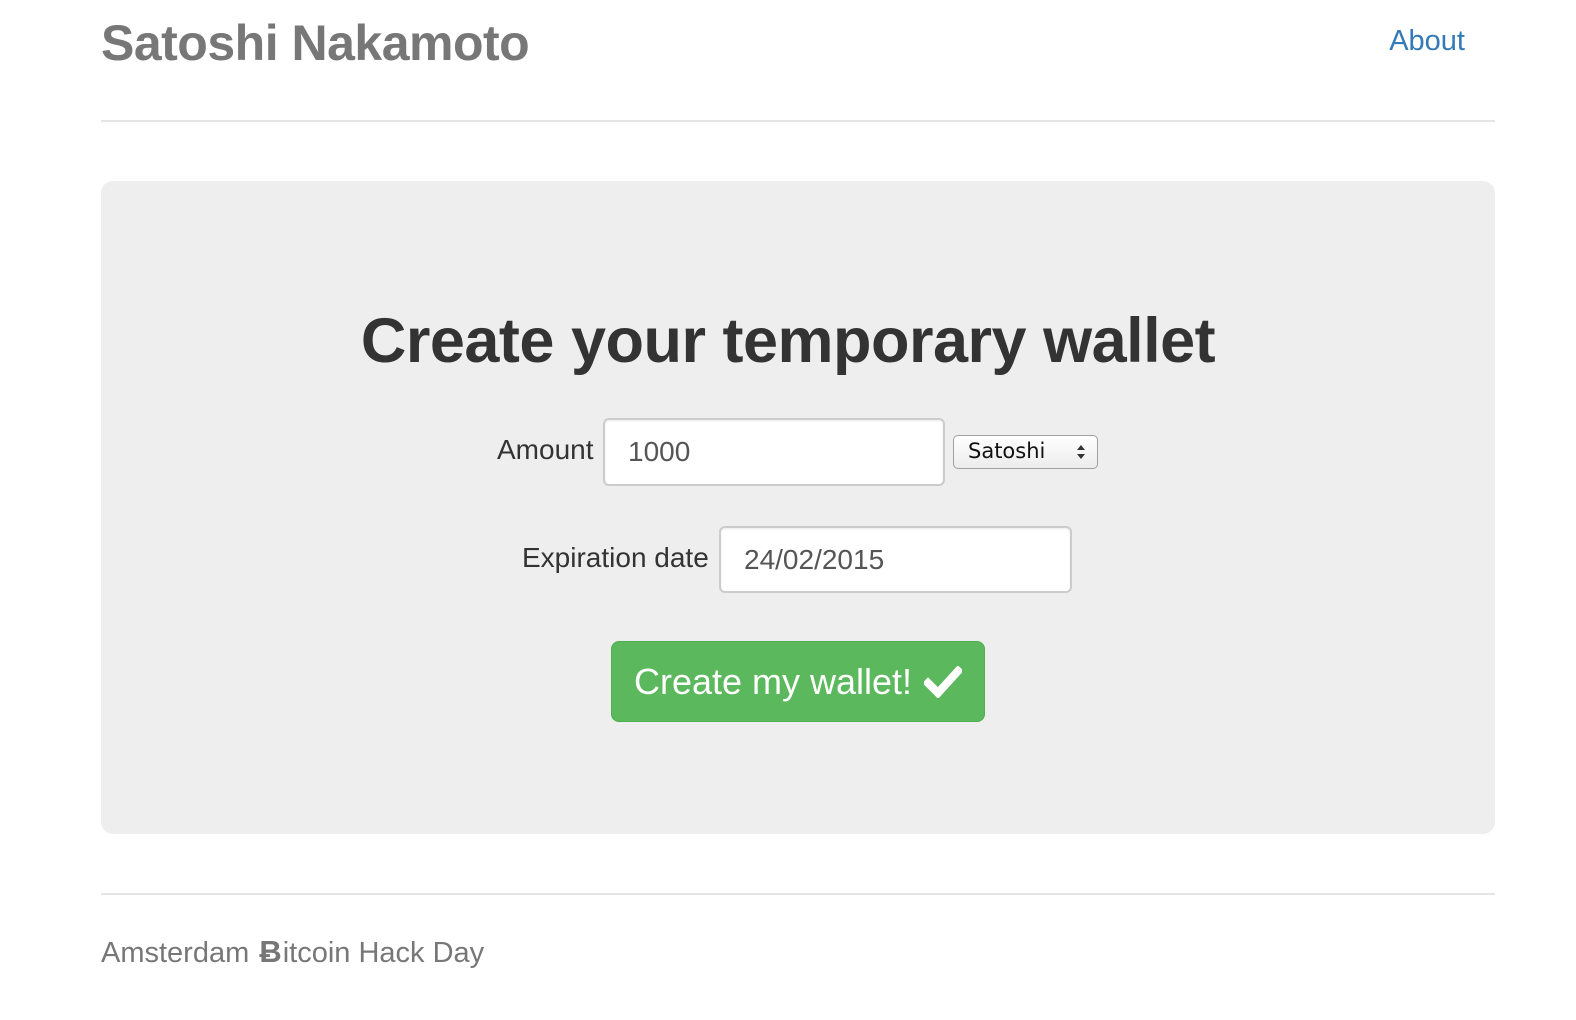 This screenshot has width=1576, height=1020. I want to click on create-wallet-button-label: Create my wallet!, so click(773, 681).